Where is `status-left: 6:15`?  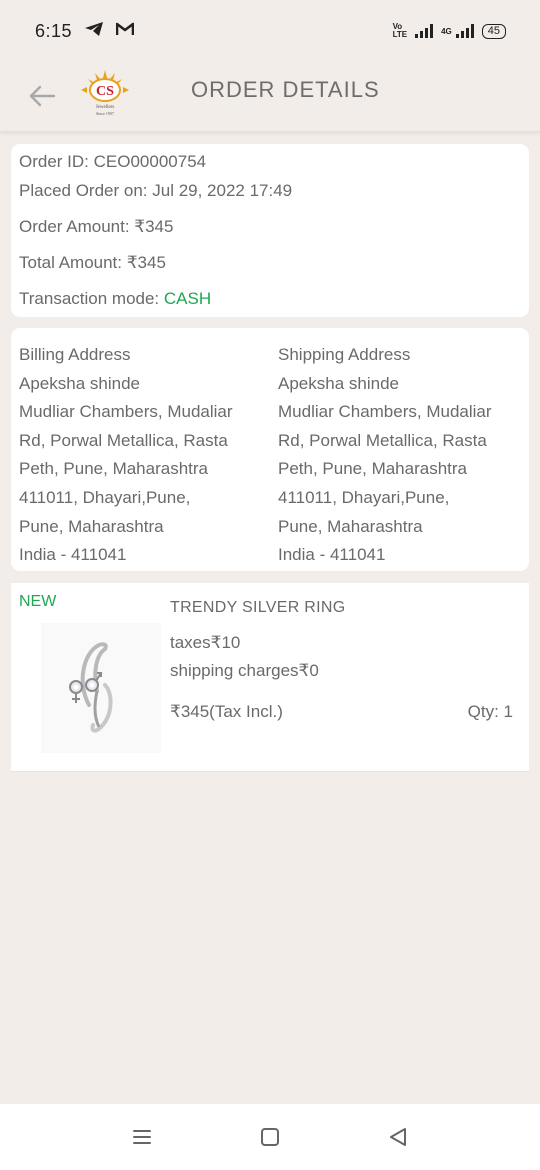
status-left: 6:15 is located at coordinates (85, 31).